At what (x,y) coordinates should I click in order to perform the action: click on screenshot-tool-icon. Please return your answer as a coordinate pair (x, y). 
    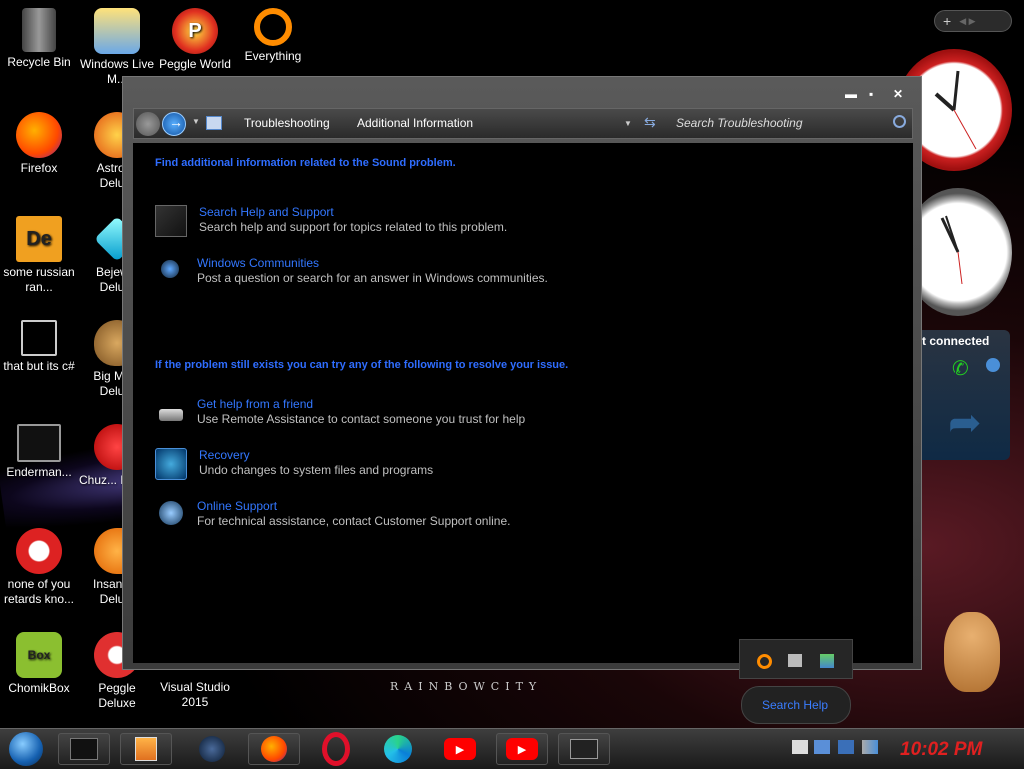
    Looking at the image, I should click on (795, 660).